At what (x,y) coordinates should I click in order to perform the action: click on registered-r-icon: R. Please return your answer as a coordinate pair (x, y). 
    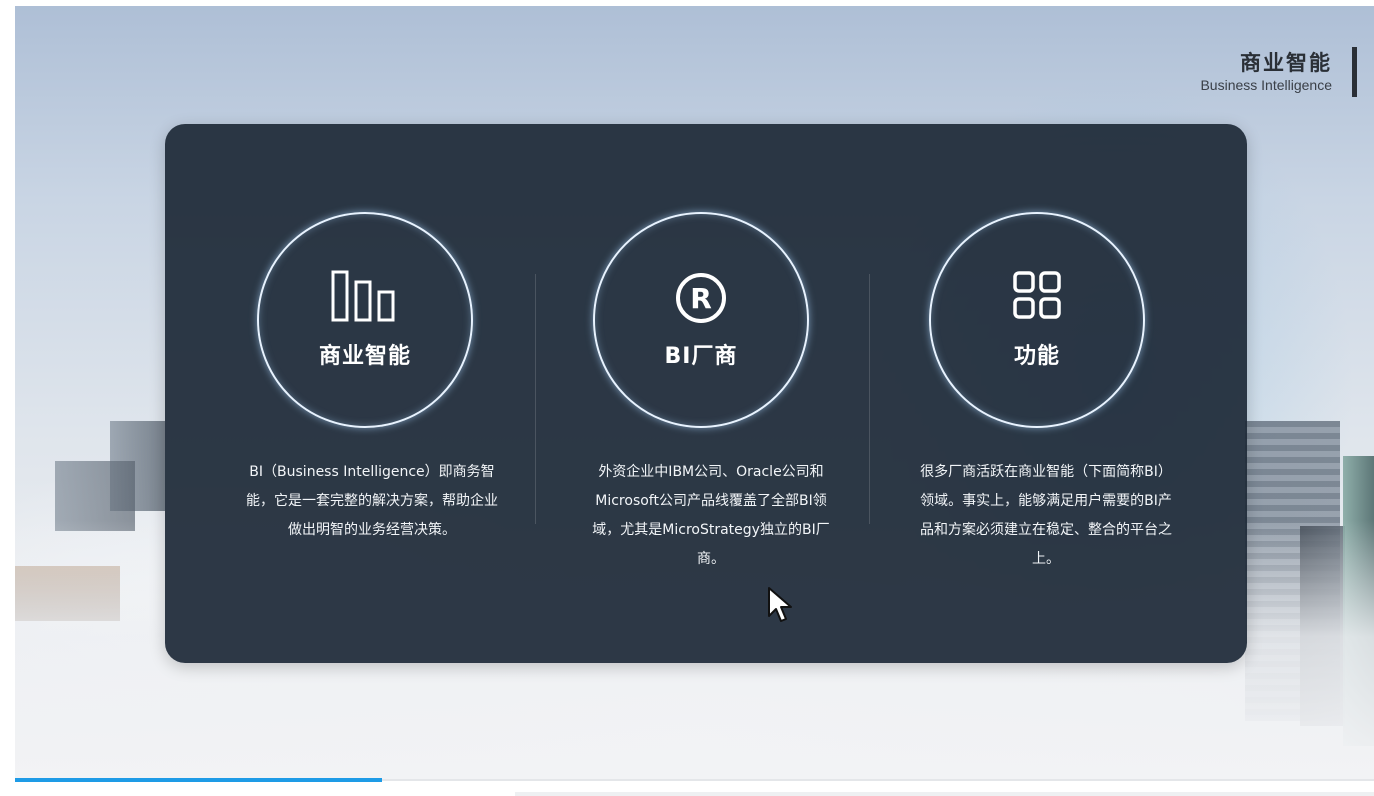
    Looking at the image, I should click on (701, 300).